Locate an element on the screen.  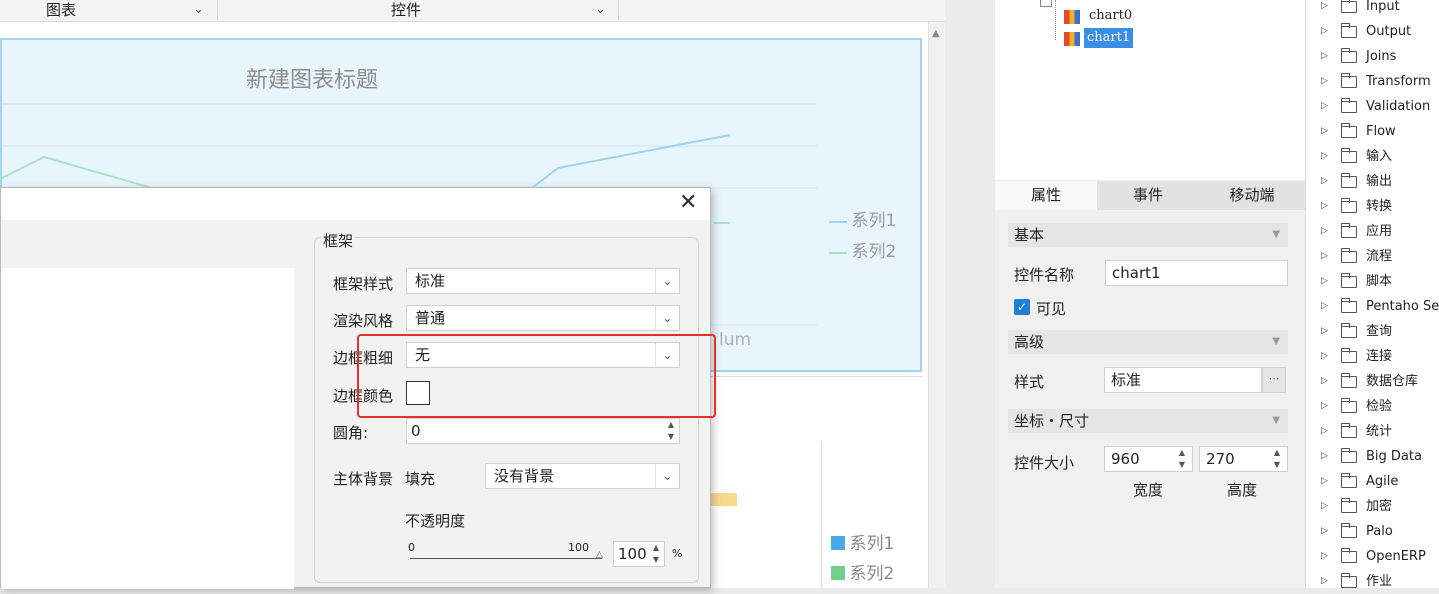
more-icon: ⋯ is located at coordinates (1274, 380).